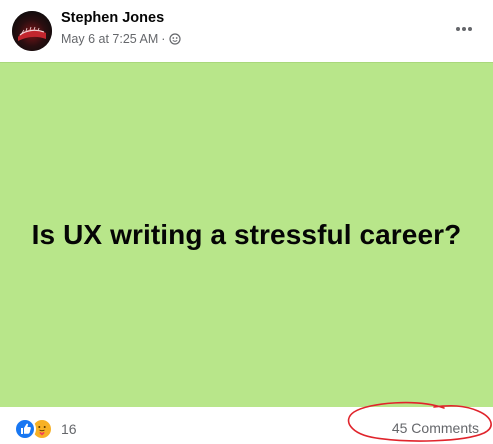  What do you see at coordinates (435, 428) in the screenshot?
I see `comments-count-link: 45 Comments` at bounding box center [435, 428].